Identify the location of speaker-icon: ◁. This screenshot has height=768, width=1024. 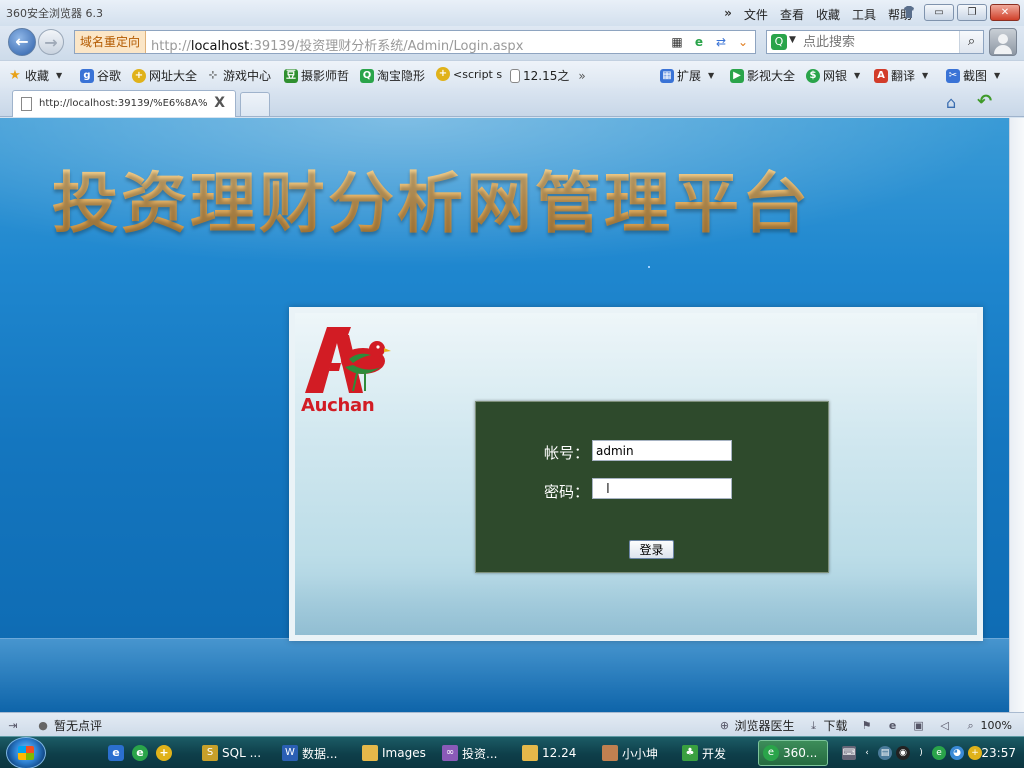
(945, 726).